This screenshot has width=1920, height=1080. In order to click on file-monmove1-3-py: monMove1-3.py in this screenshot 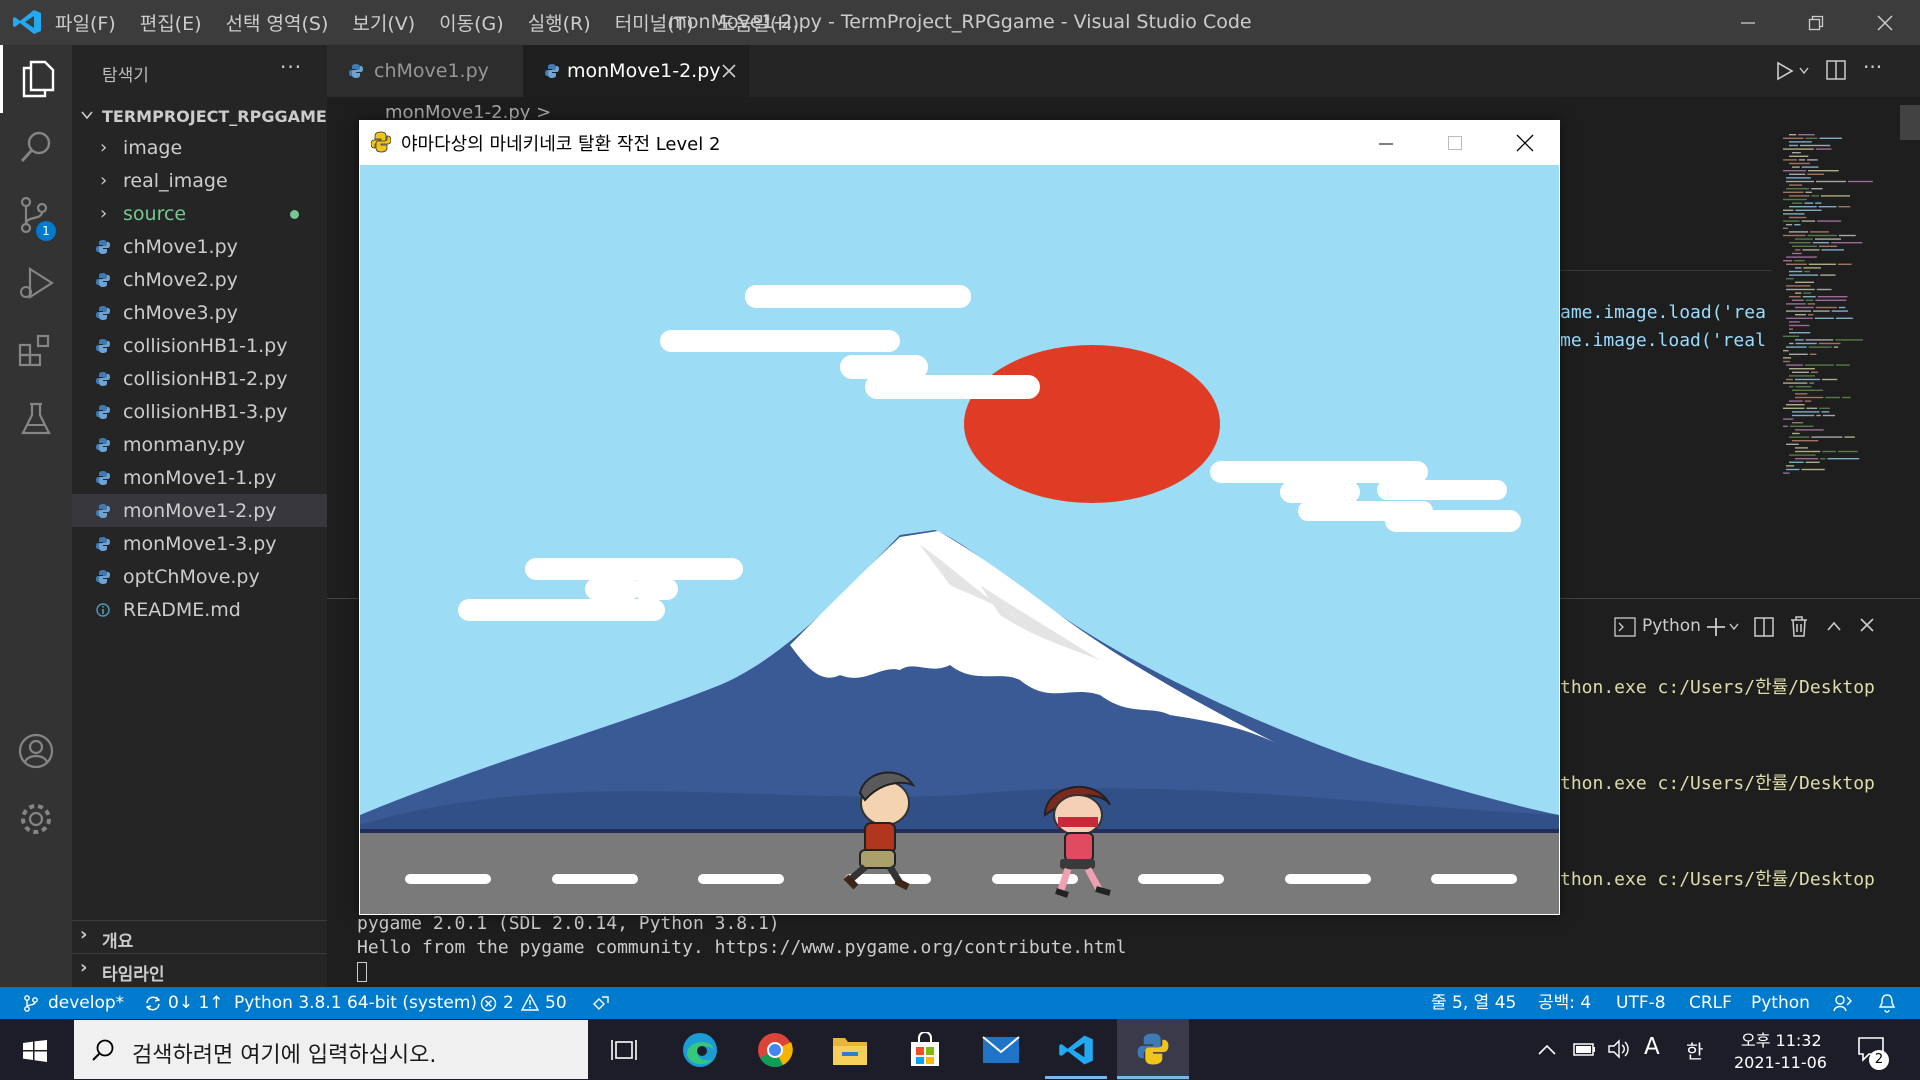, I will do `click(199, 543)`.